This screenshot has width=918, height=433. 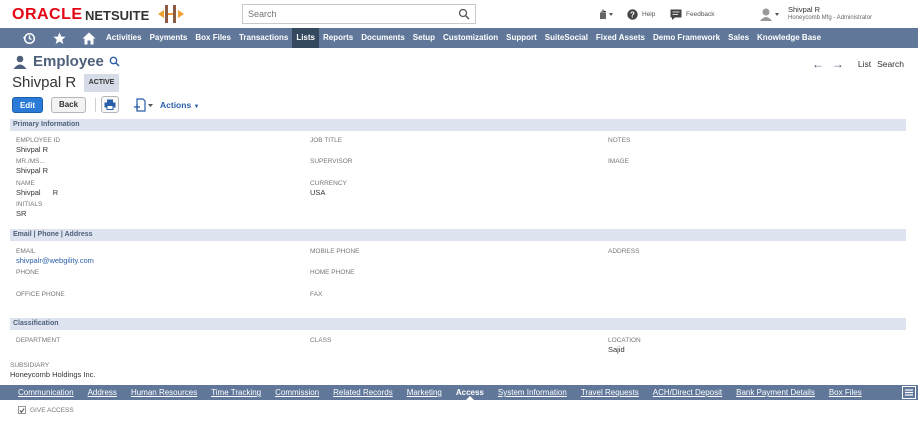 What do you see at coordinates (318, 192) in the screenshot?
I see `currency-value: USA` at bounding box center [318, 192].